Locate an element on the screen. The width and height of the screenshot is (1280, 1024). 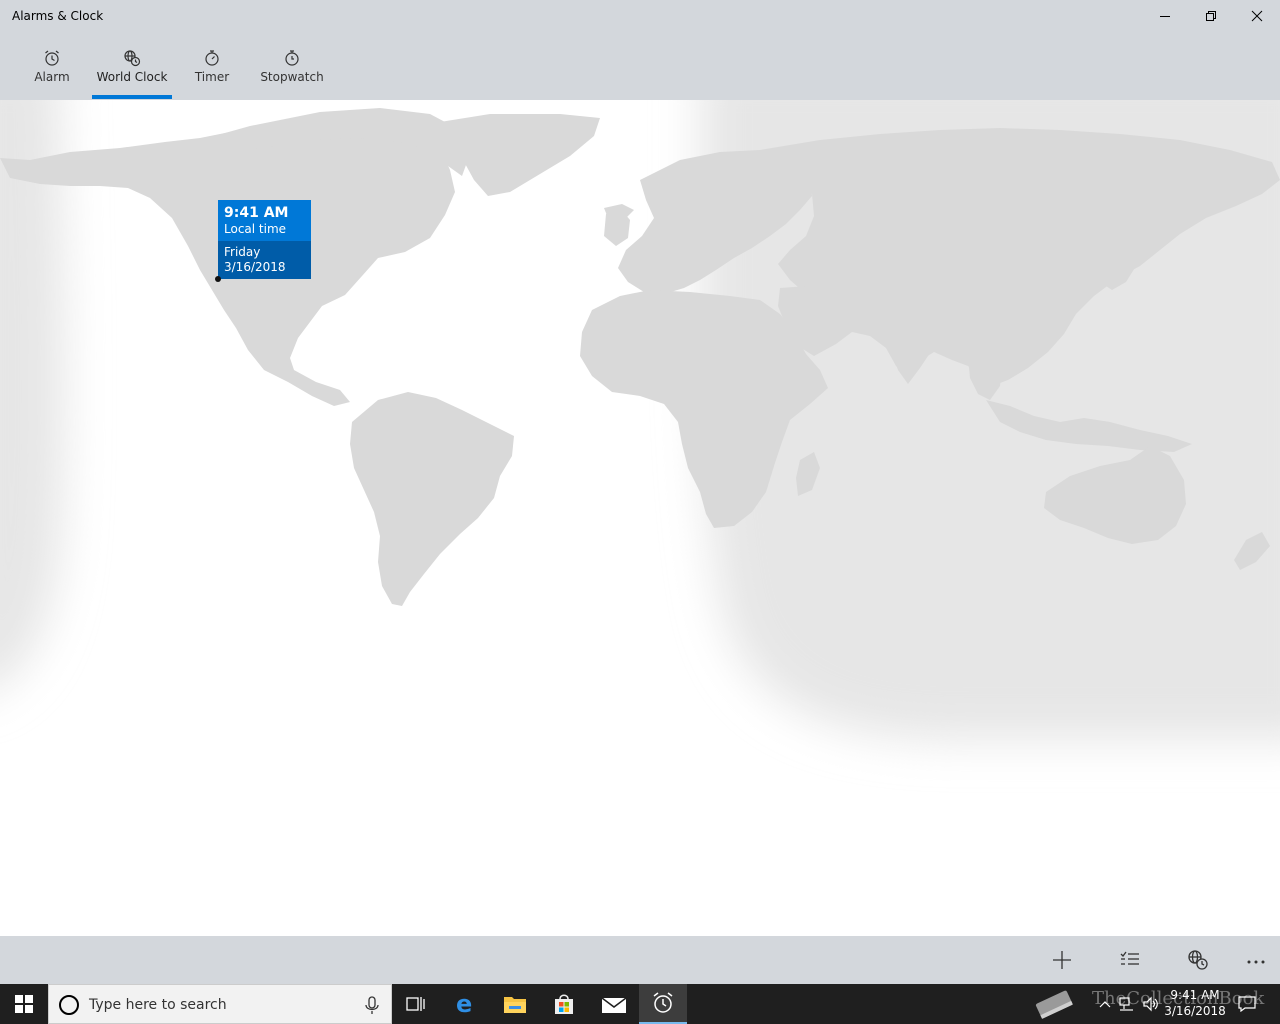
callout-date-section: Friday 3/16/2018 is located at coordinates (264, 260).